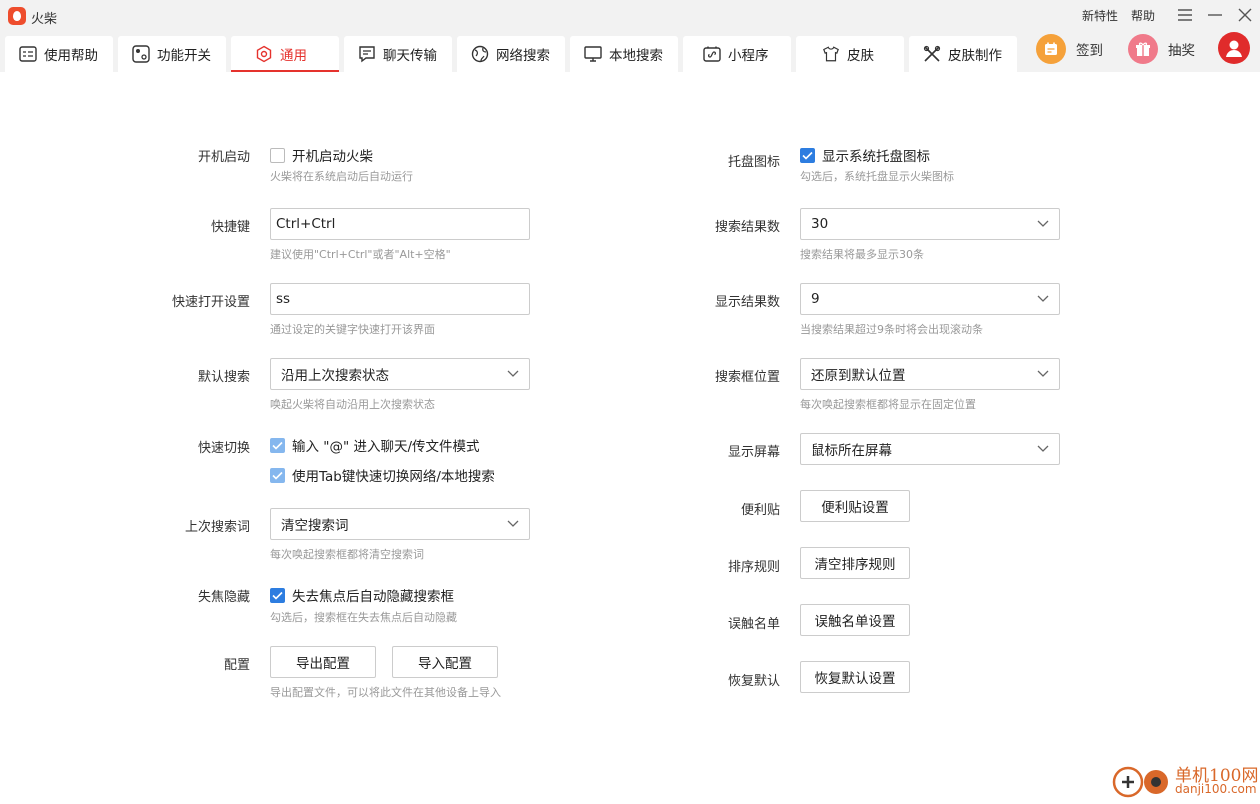  I want to click on display-count-value: 9, so click(815, 299).